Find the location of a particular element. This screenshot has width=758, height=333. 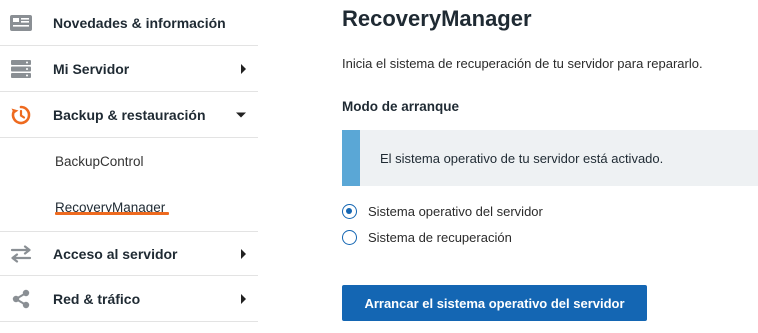

sidebar-item-label: Novedades & información is located at coordinates (139, 23).